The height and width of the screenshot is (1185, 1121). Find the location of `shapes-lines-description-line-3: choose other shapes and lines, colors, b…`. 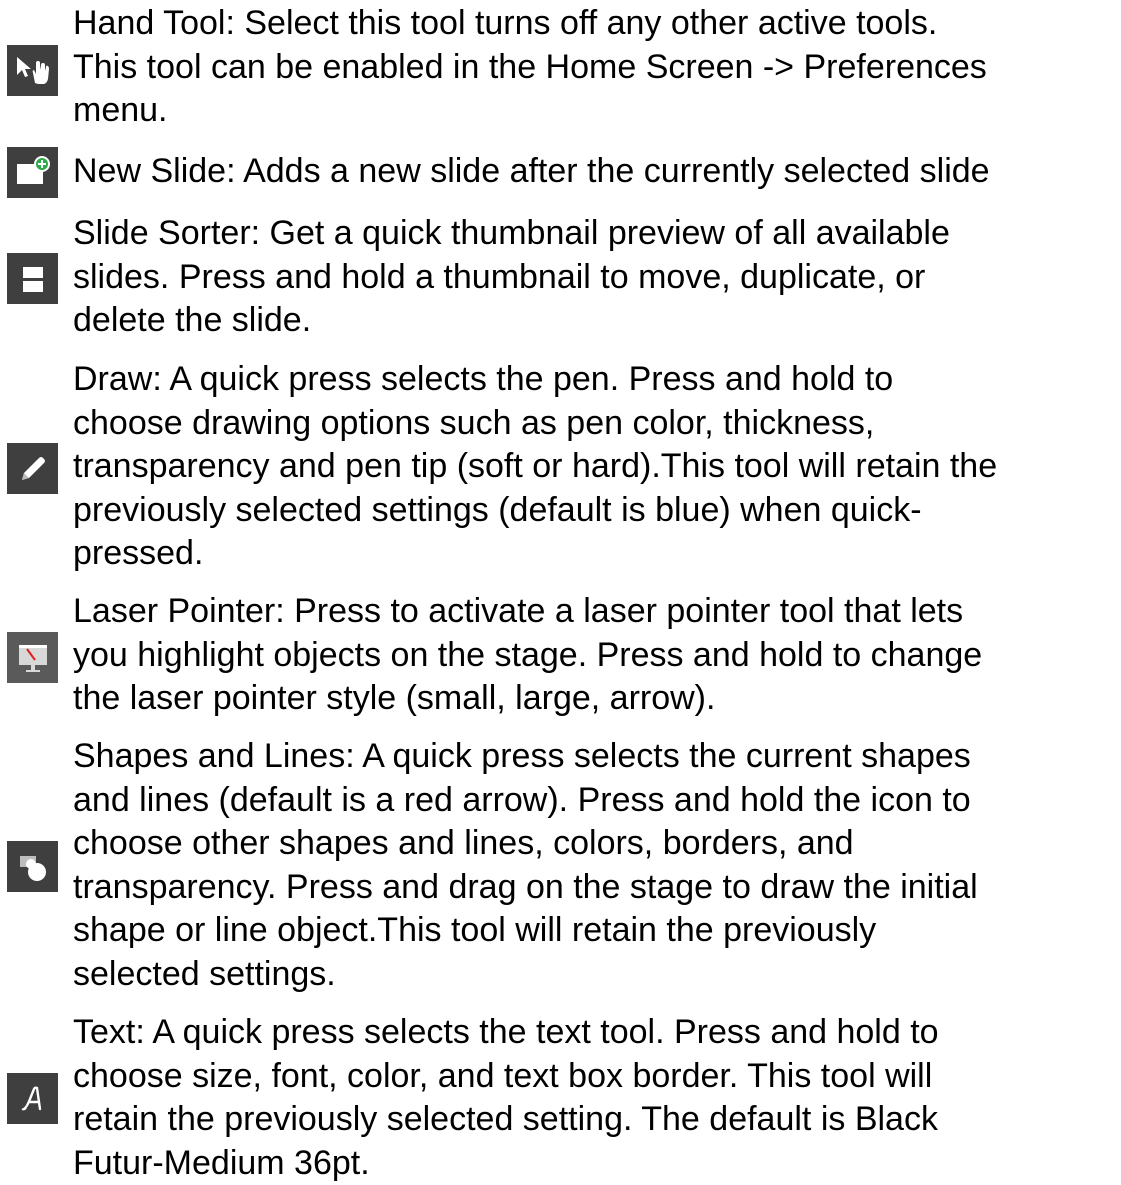

shapes-lines-description-line-3: choose other shapes and lines, colors, b… is located at coordinates (597, 844).